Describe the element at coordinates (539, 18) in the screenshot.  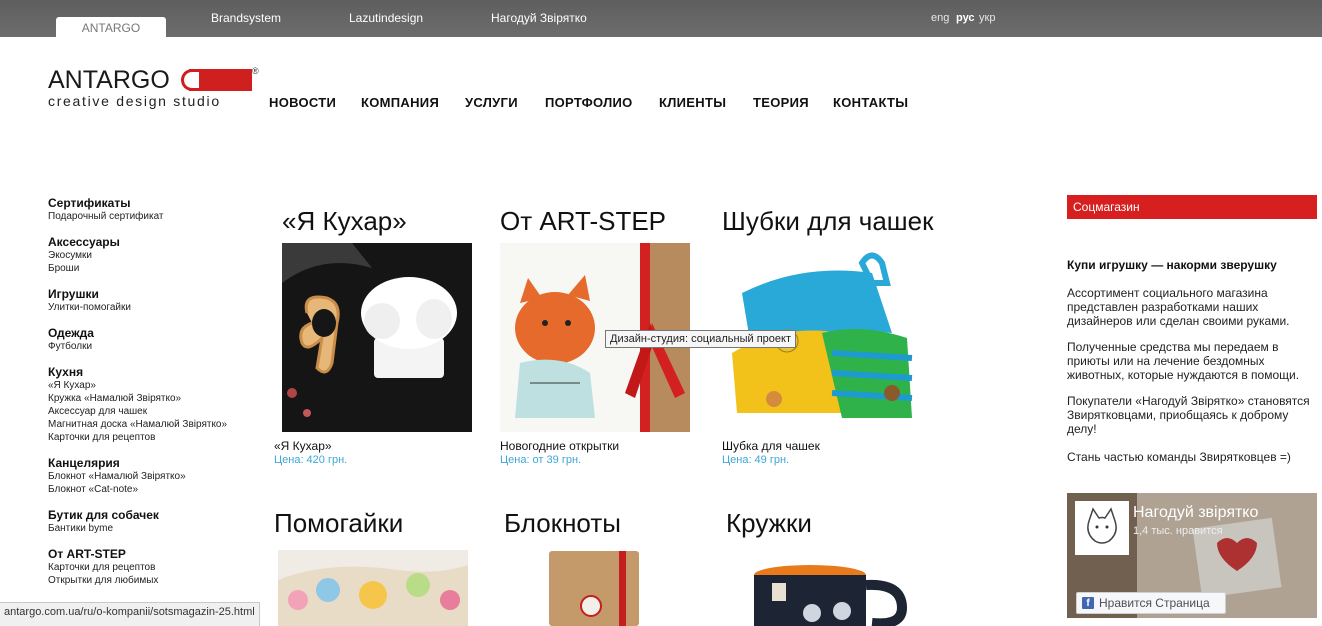
I see `site-link-nagoduy-zviryatko: Нагодуй Звірятко` at that location.